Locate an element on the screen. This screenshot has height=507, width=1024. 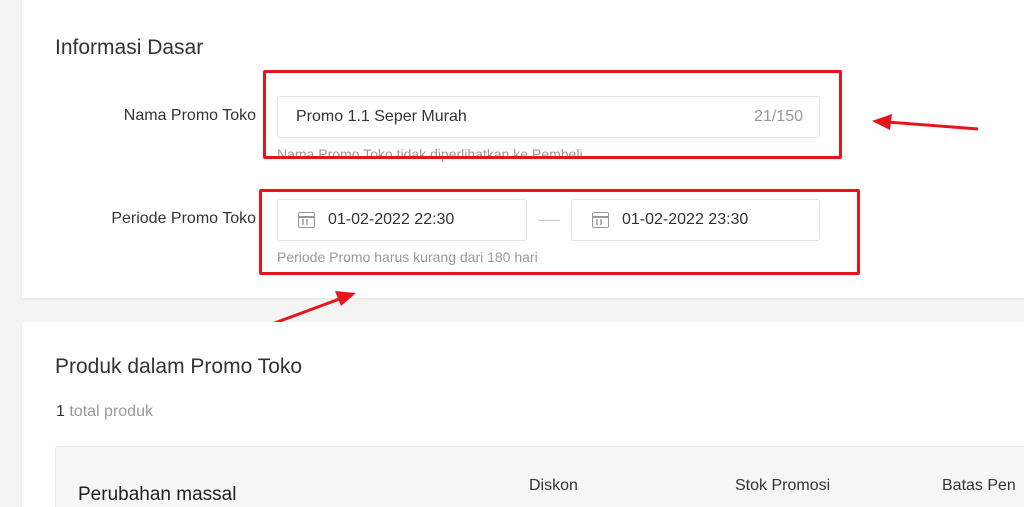
column-header-promo-stock: Stok Promosi is located at coordinates (783, 485).